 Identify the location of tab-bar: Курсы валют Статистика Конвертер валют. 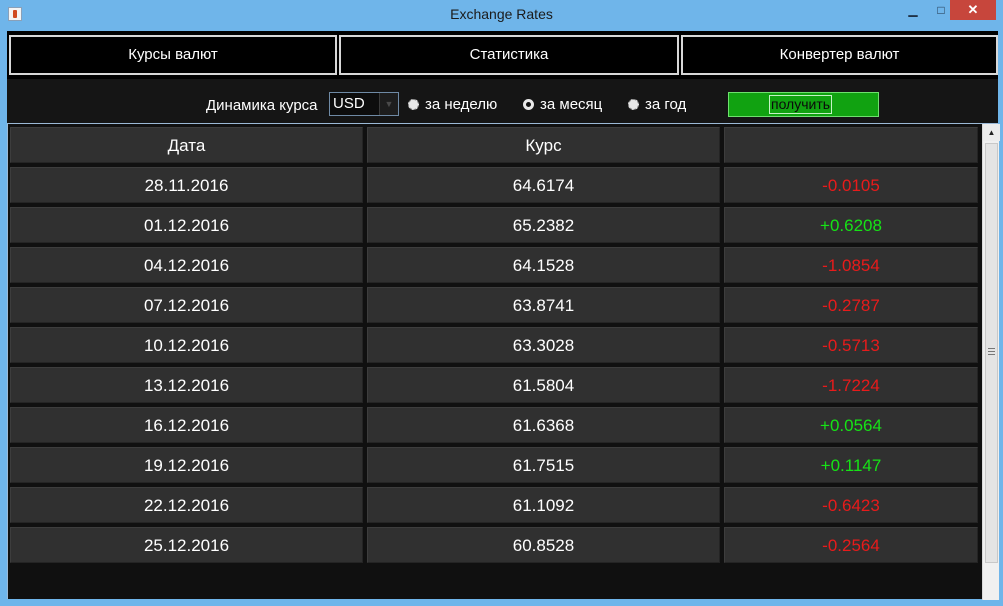
(502, 55).